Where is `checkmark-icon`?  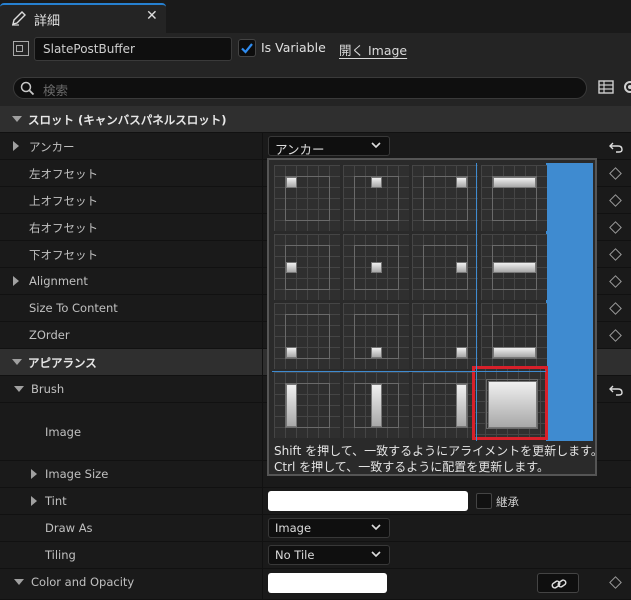 checkmark-icon is located at coordinates (247, 48).